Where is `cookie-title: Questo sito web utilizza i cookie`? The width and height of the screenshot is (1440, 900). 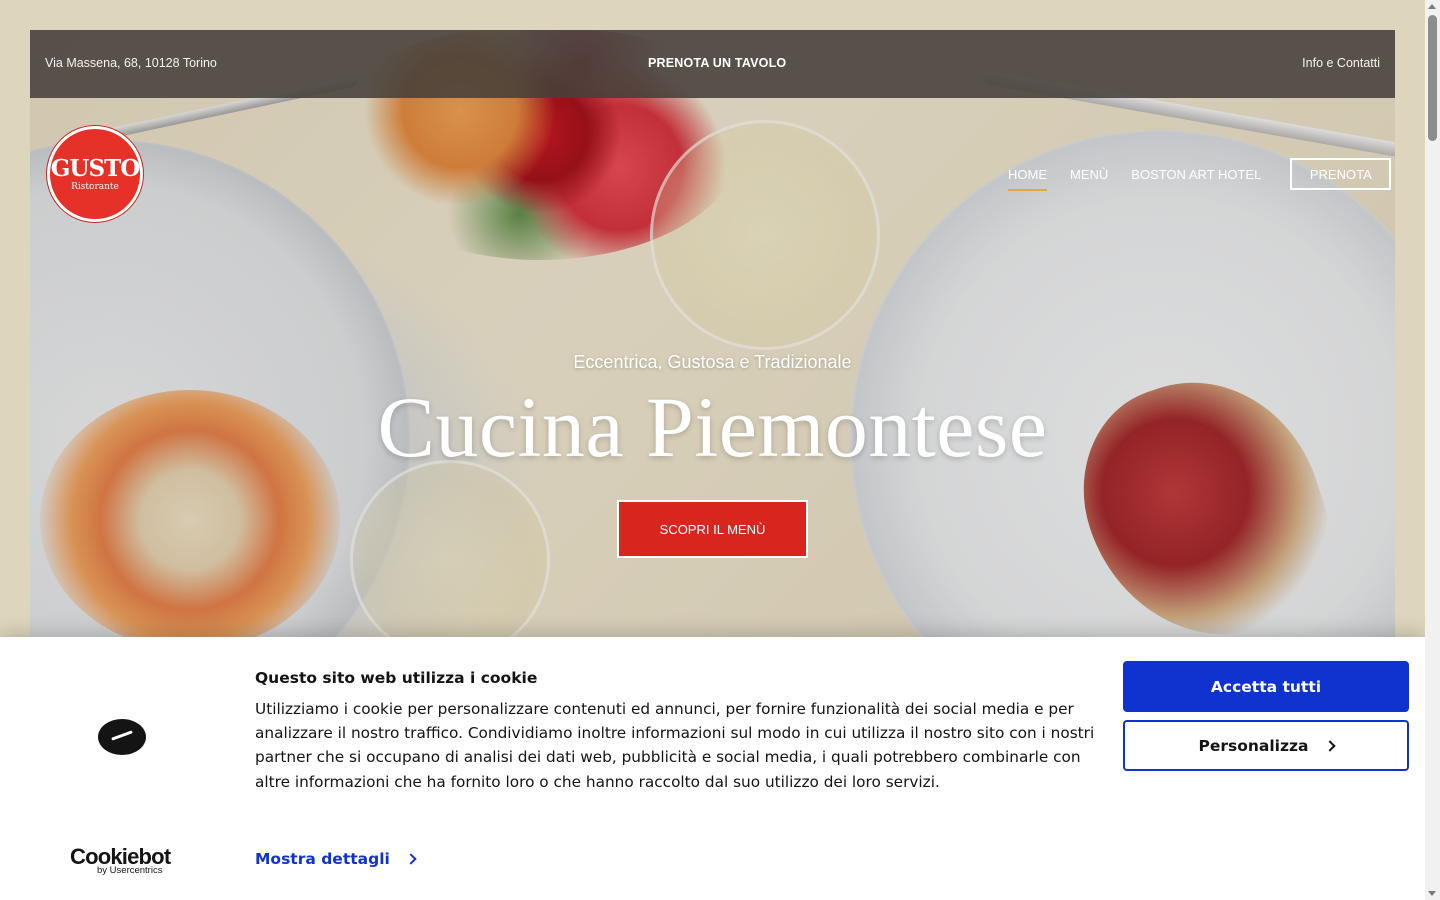 cookie-title: Questo sito web utilizza i cookie is located at coordinates (396, 678).